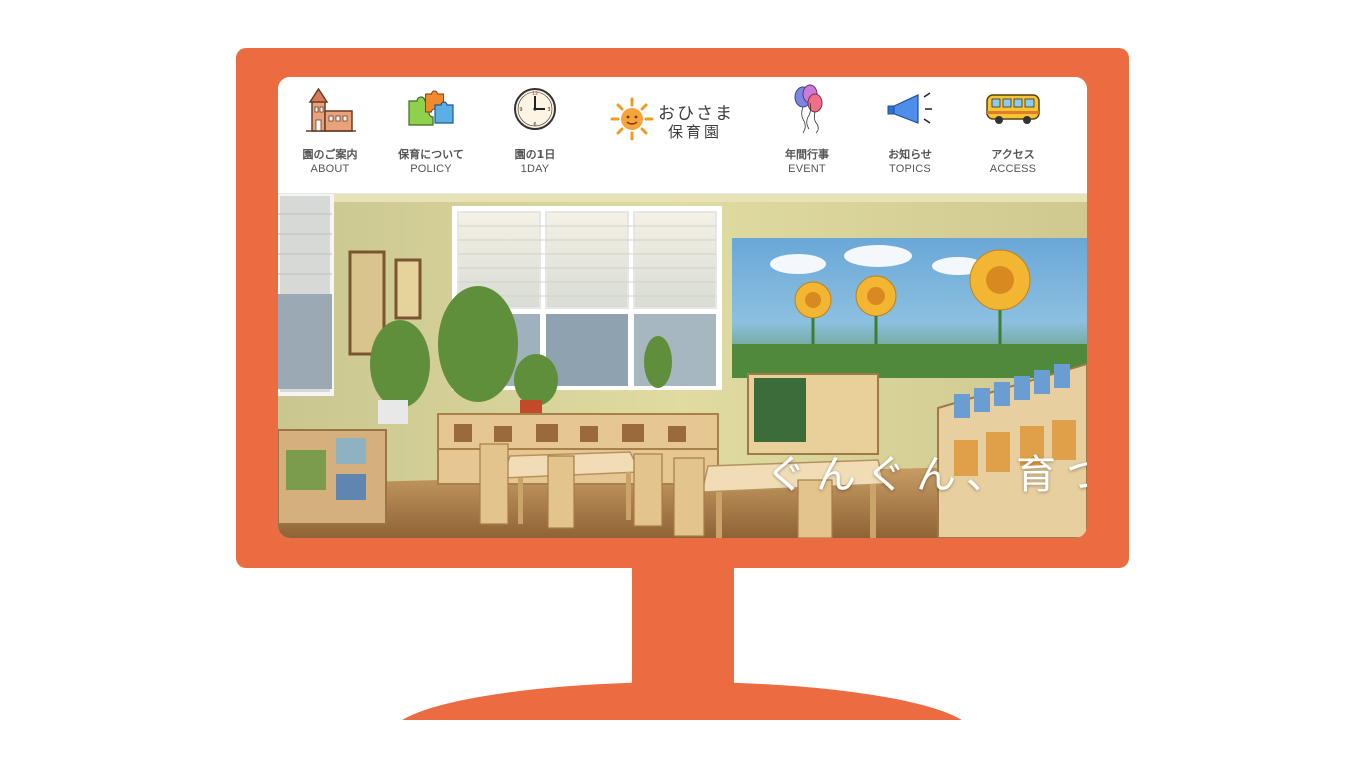 This screenshot has width=1366, height=768. I want to click on nav-label-en: 1DAY, so click(535, 169).